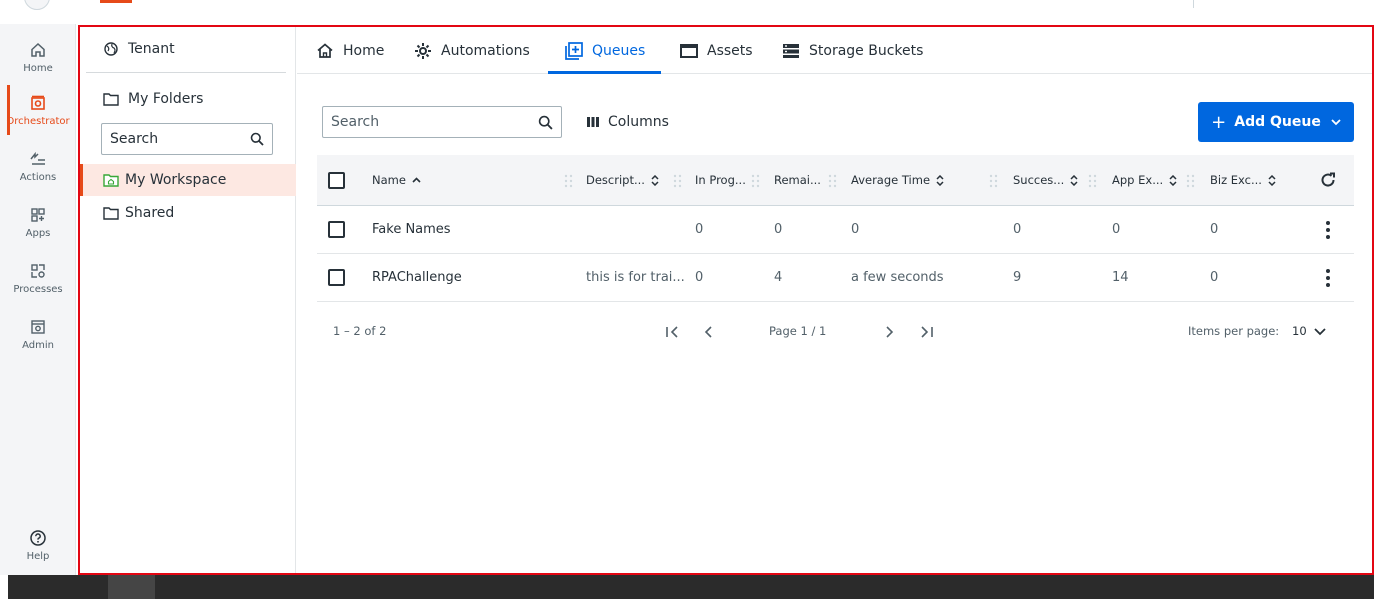 The width and height of the screenshot is (1382, 599). What do you see at coordinates (471, 50) in the screenshot?
I see `tab-automations: Automations` at bounding box center [471, 50].